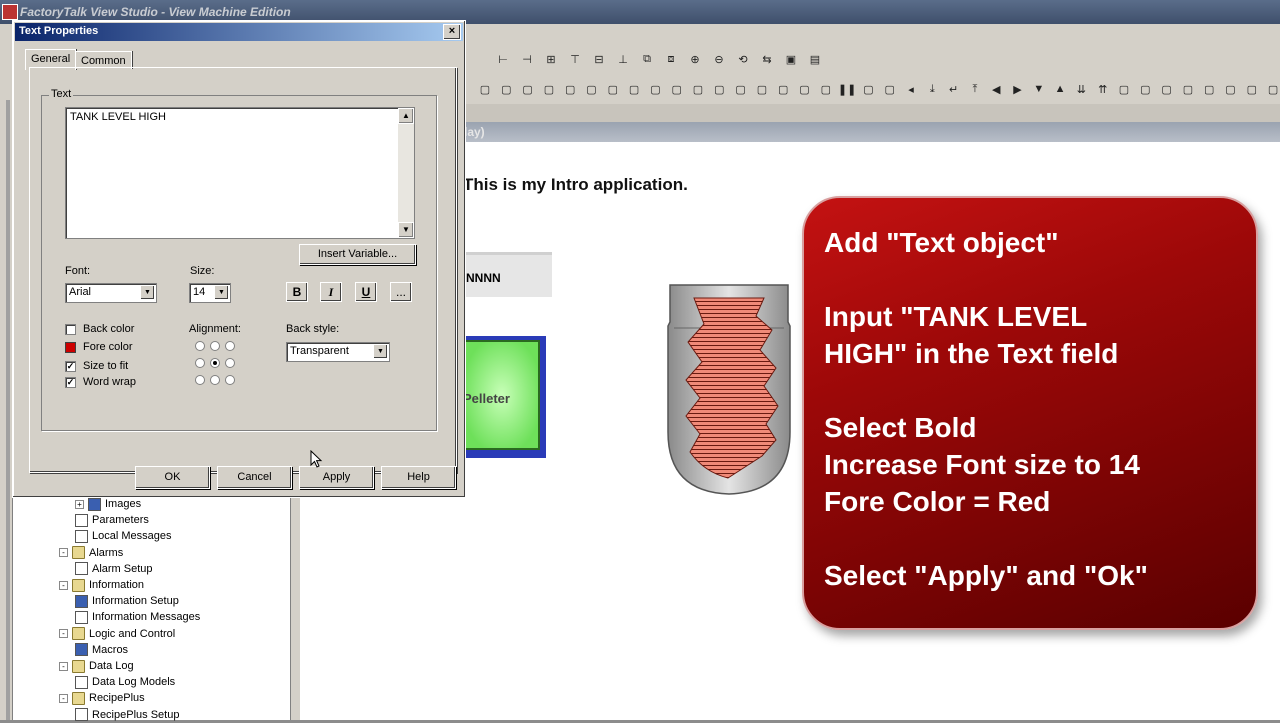 The image size is (1280, 723). What do you see at coordinates (729, 391) in the screenshot?
I see `tank-graphic` at bounding box center [729, 391].